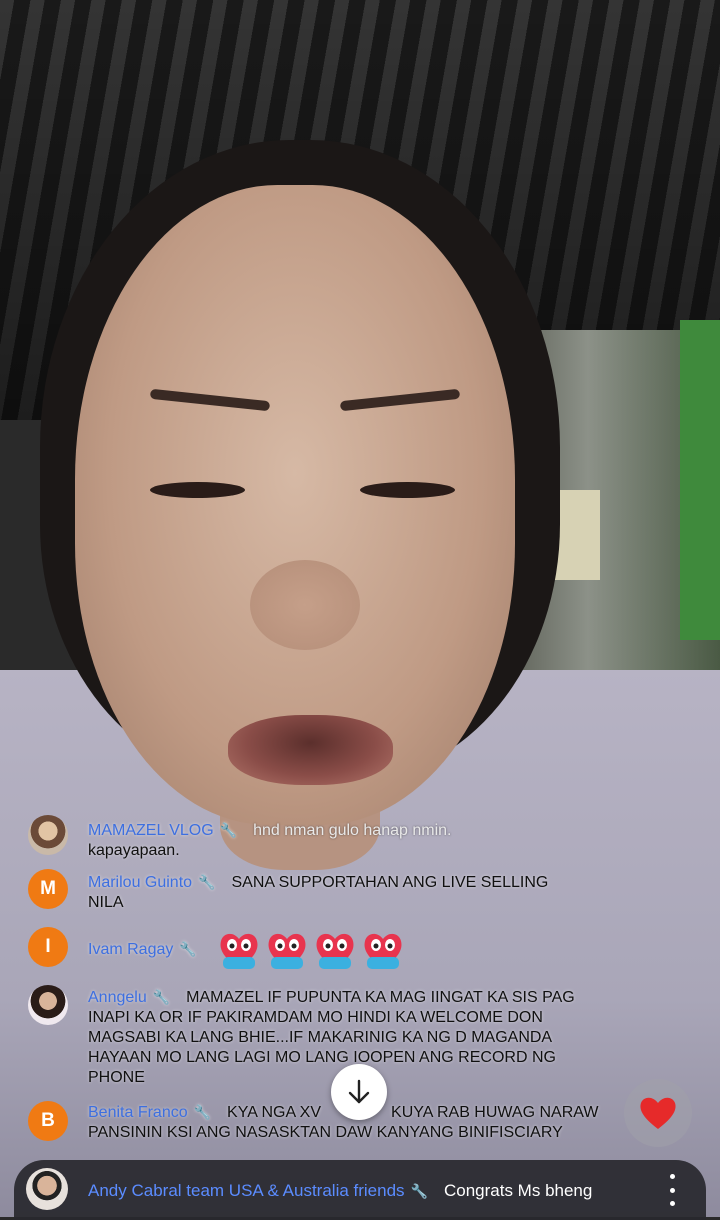 The image size is (720, 1220). I want to click on comment-text-cont: NILA, so click(106, 902).